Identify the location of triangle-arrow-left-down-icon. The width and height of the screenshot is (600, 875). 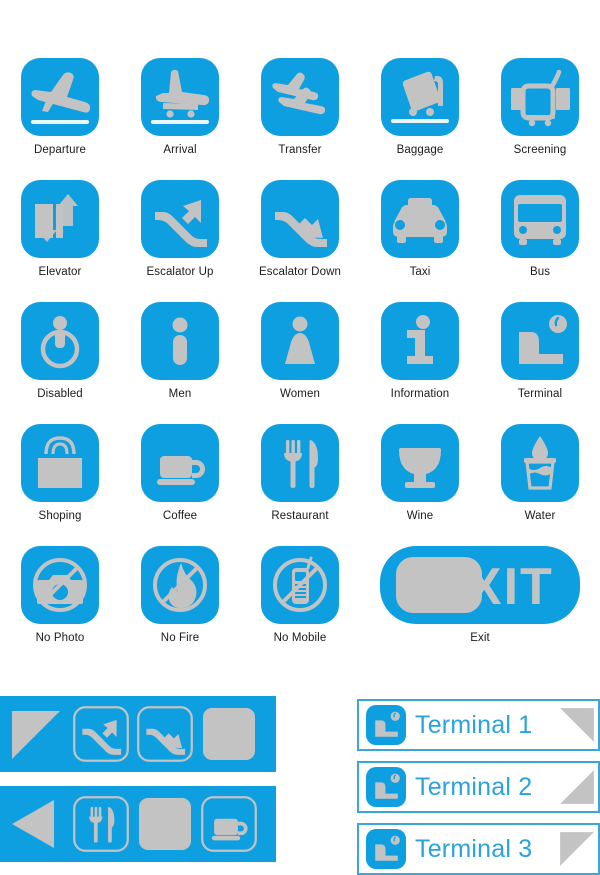
(577, 787).